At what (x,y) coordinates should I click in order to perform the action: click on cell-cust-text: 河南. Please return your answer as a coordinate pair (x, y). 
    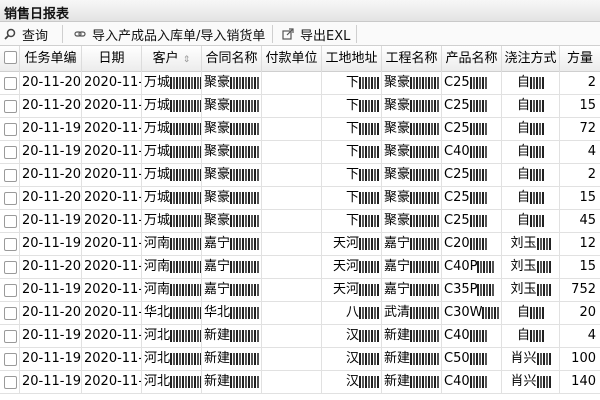
    Looking at the image, I should click on (157, 266).